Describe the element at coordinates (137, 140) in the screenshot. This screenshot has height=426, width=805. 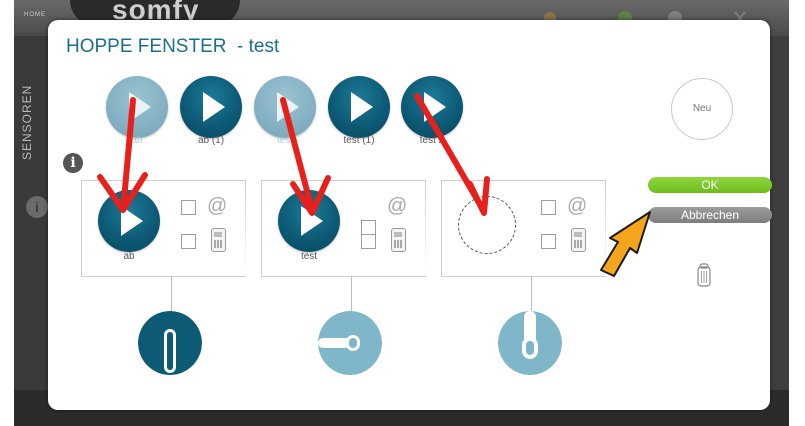
I see `scenario-label: ab` at that location.